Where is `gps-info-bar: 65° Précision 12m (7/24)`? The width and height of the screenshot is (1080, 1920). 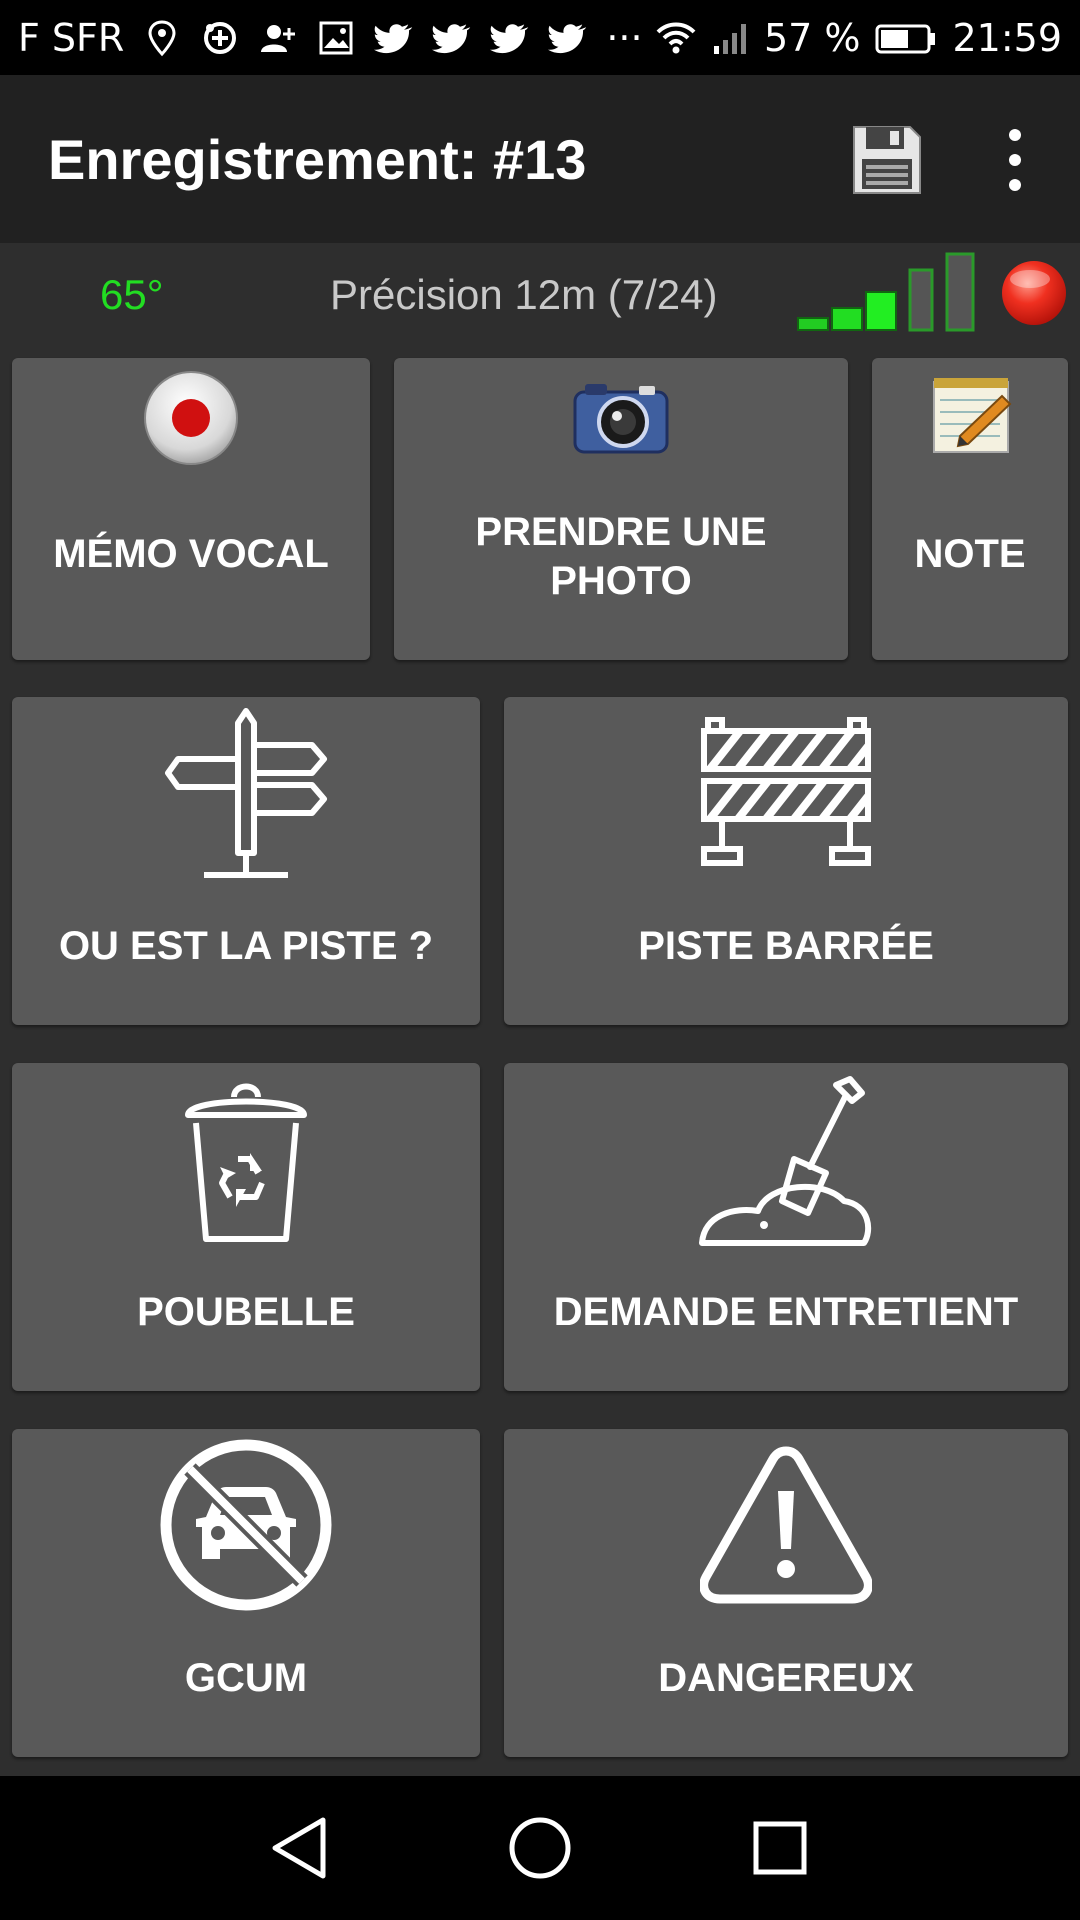 gps-info-bar: 65° Précision 12m (7/24) is located at coordinates (540, 293).